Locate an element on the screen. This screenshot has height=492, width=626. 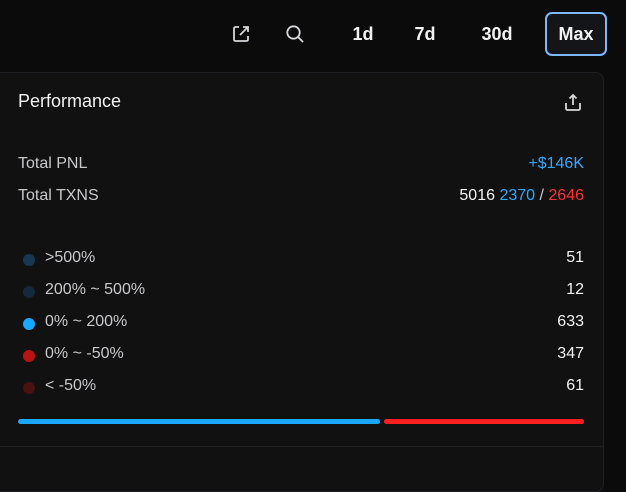
performance-title: Performance is located at coordinates (70, 101).